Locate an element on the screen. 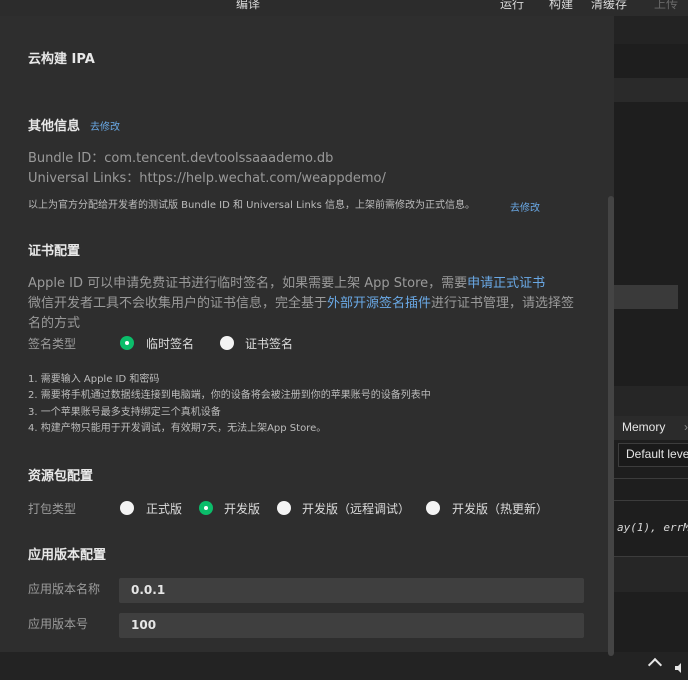  build-button: 构建 is located at coordinates (561, 6).